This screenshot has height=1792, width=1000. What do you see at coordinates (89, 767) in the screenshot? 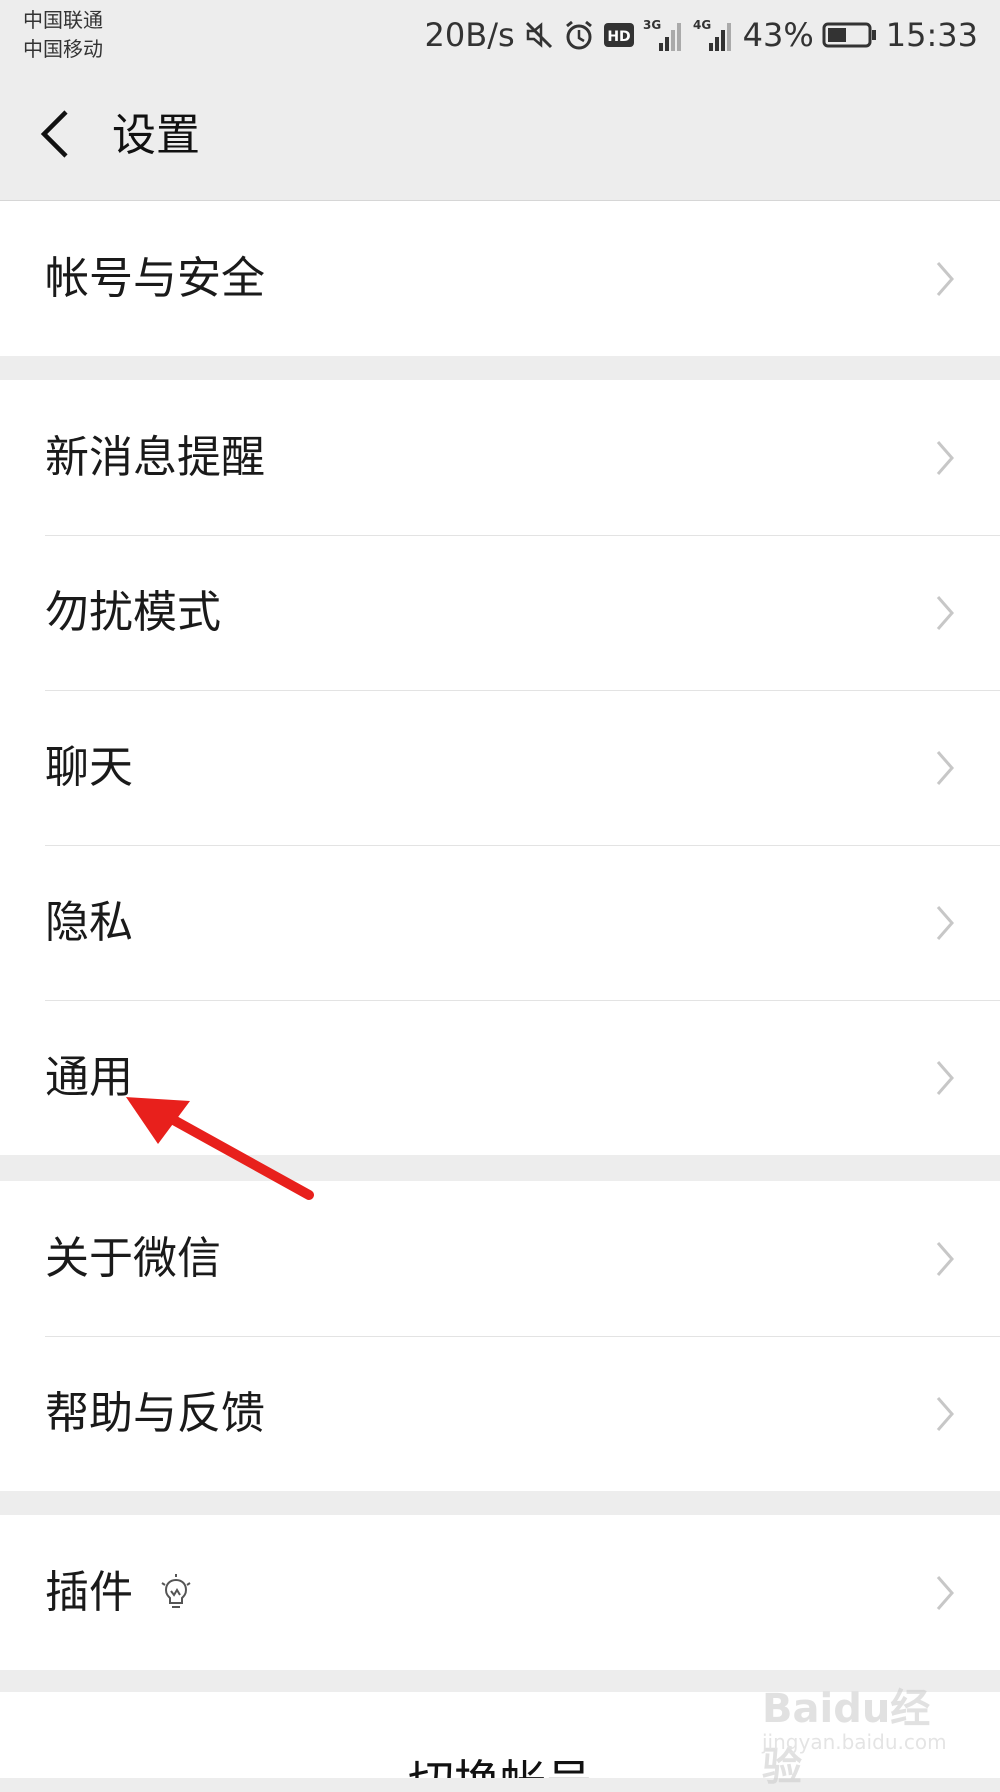
I see `settings-item-label: 聊天` at bounding box center [89, 767].